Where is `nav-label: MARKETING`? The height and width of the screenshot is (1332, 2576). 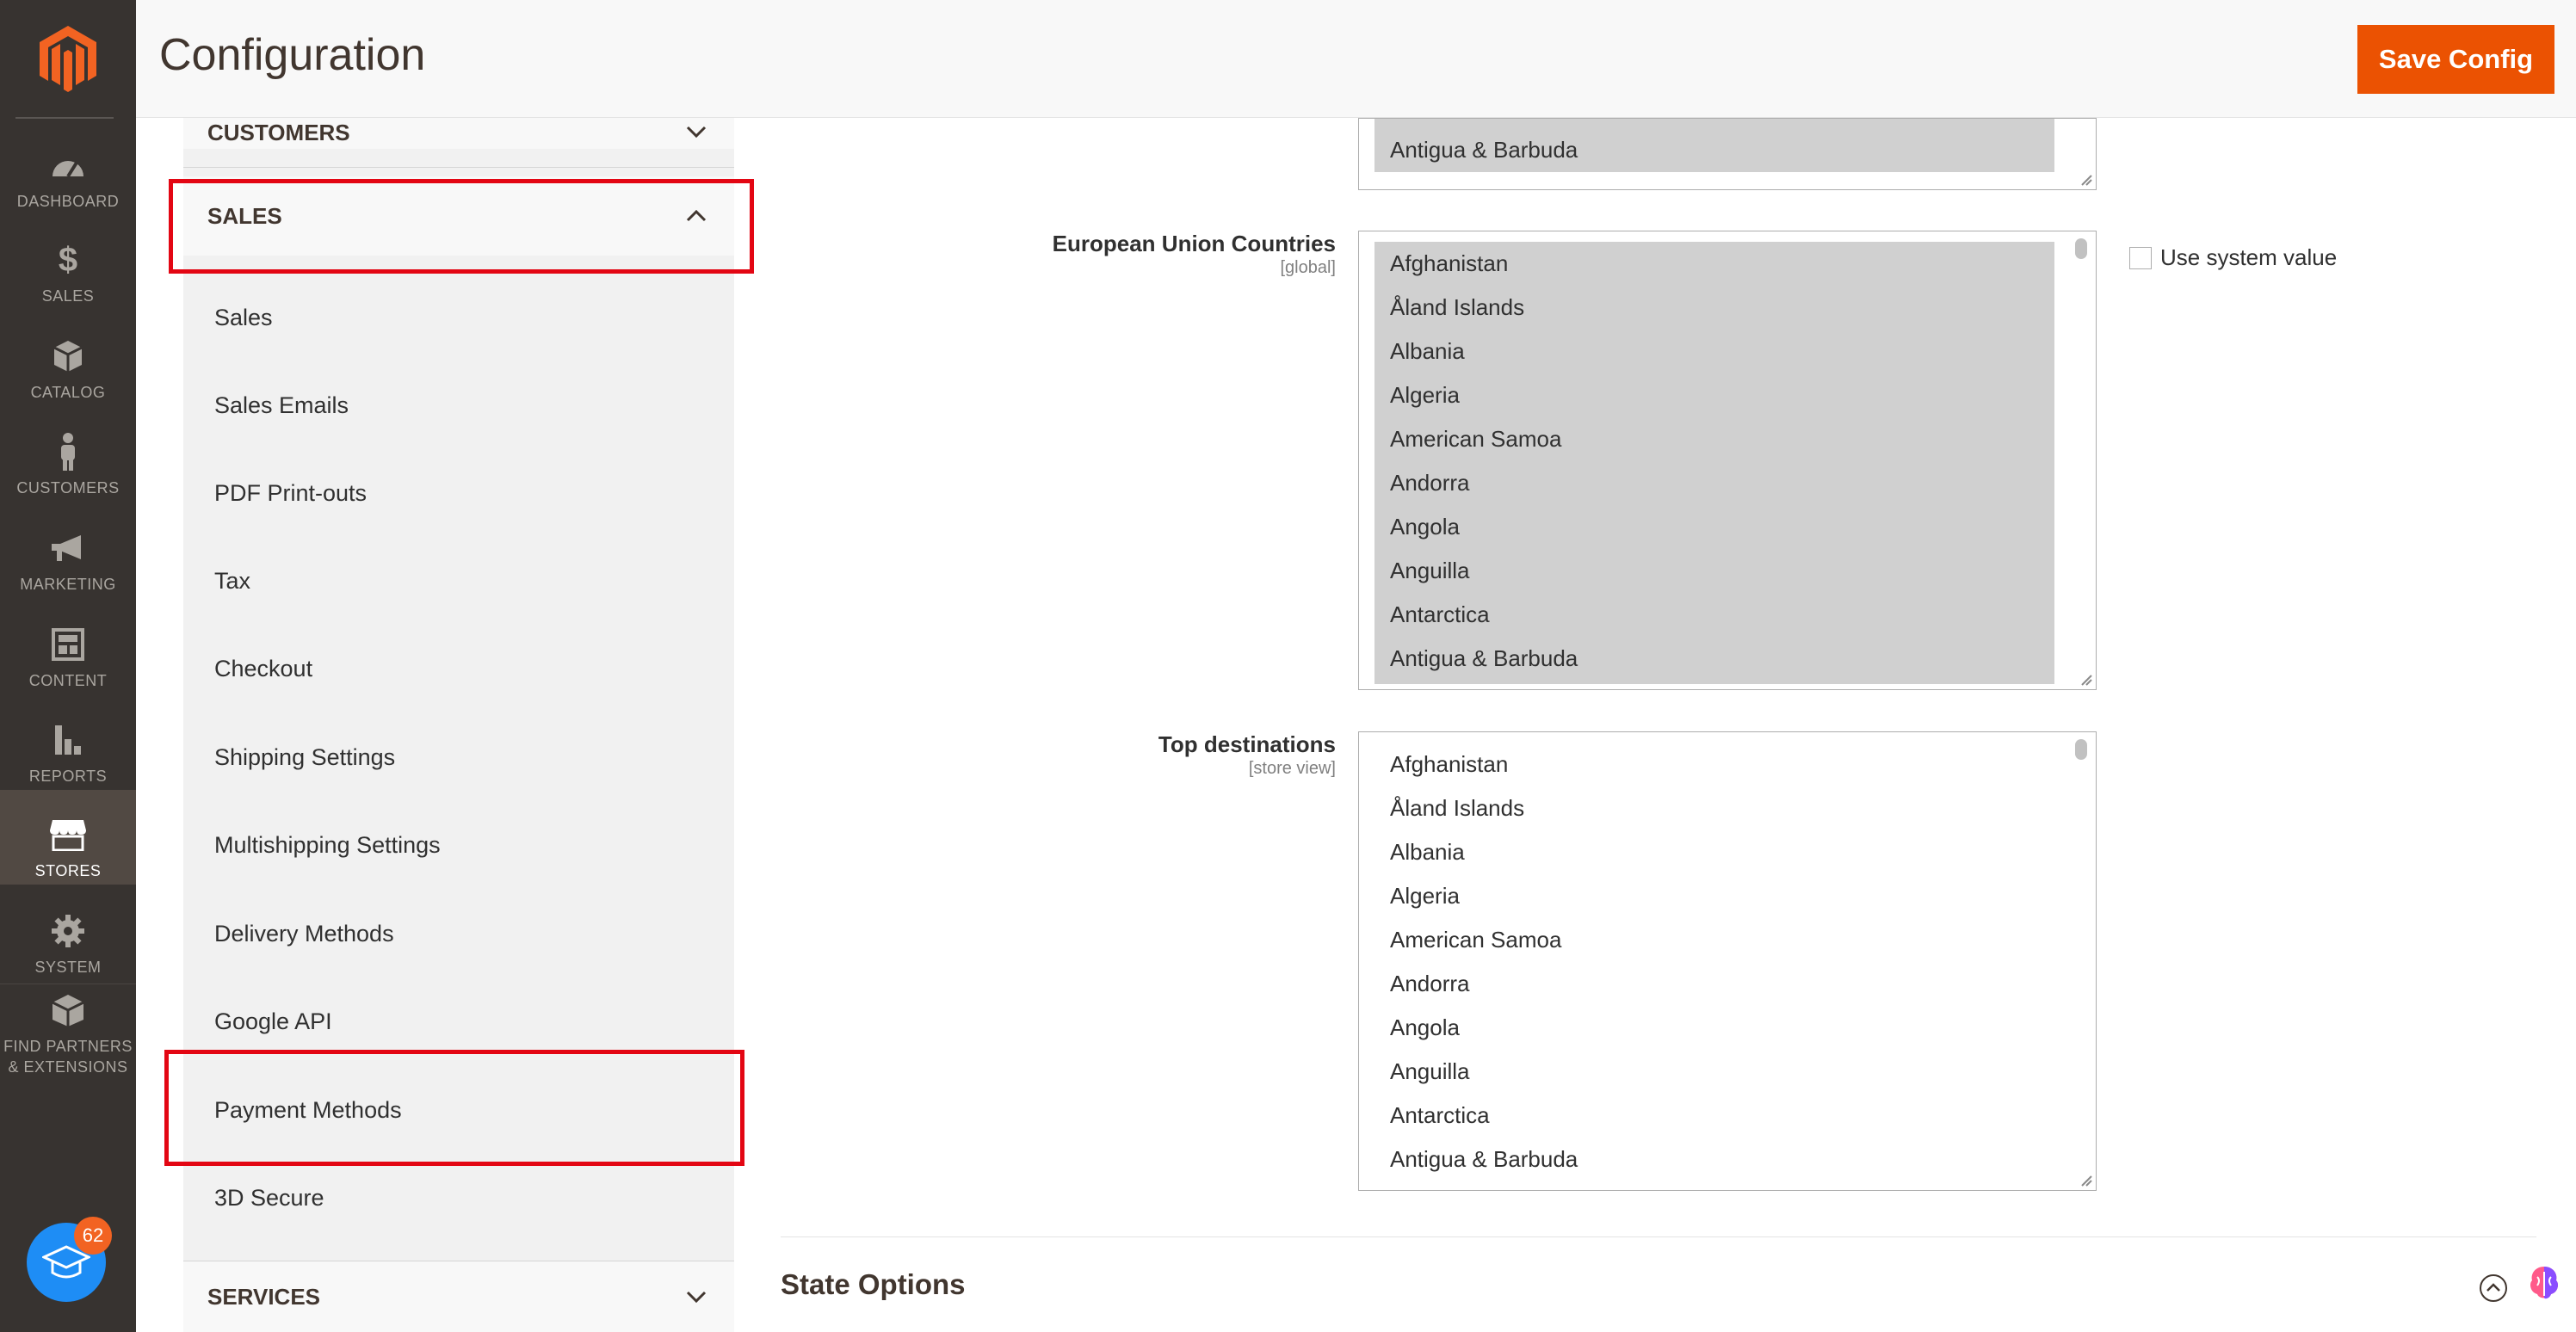 nav-label: MARKETING is located at coordinates (68, 584).